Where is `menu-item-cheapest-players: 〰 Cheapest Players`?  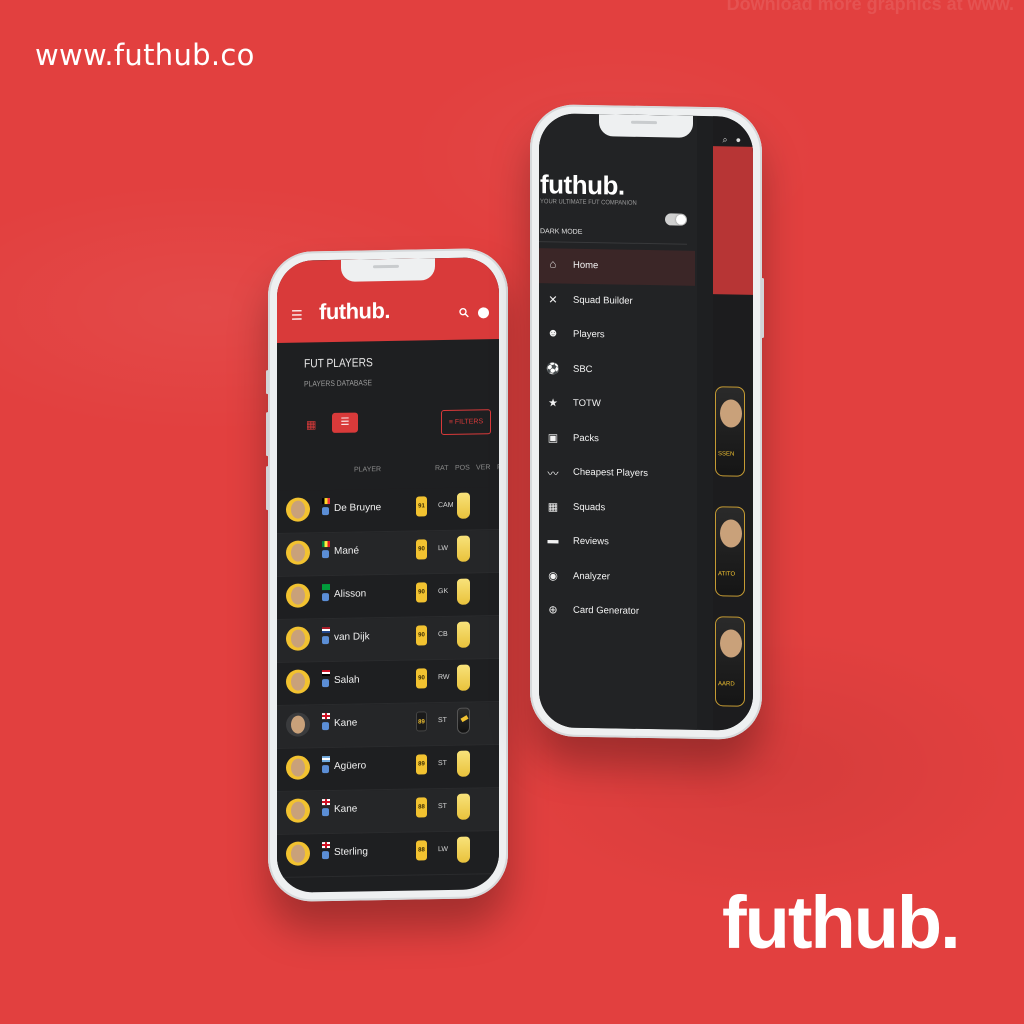
menu-item-cheapest-players: 〰 Cheapest Players is located at coordinates (618, 473).